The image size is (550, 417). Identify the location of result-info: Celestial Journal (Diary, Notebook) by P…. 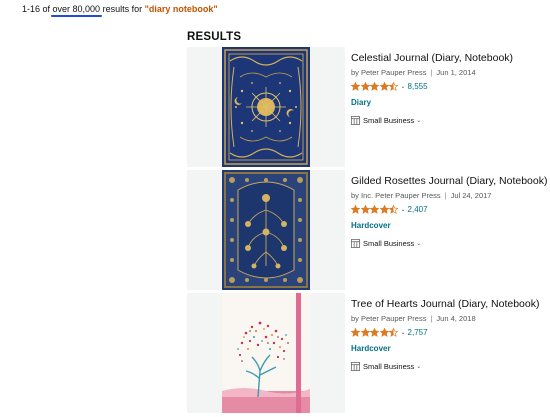
(450, 88).